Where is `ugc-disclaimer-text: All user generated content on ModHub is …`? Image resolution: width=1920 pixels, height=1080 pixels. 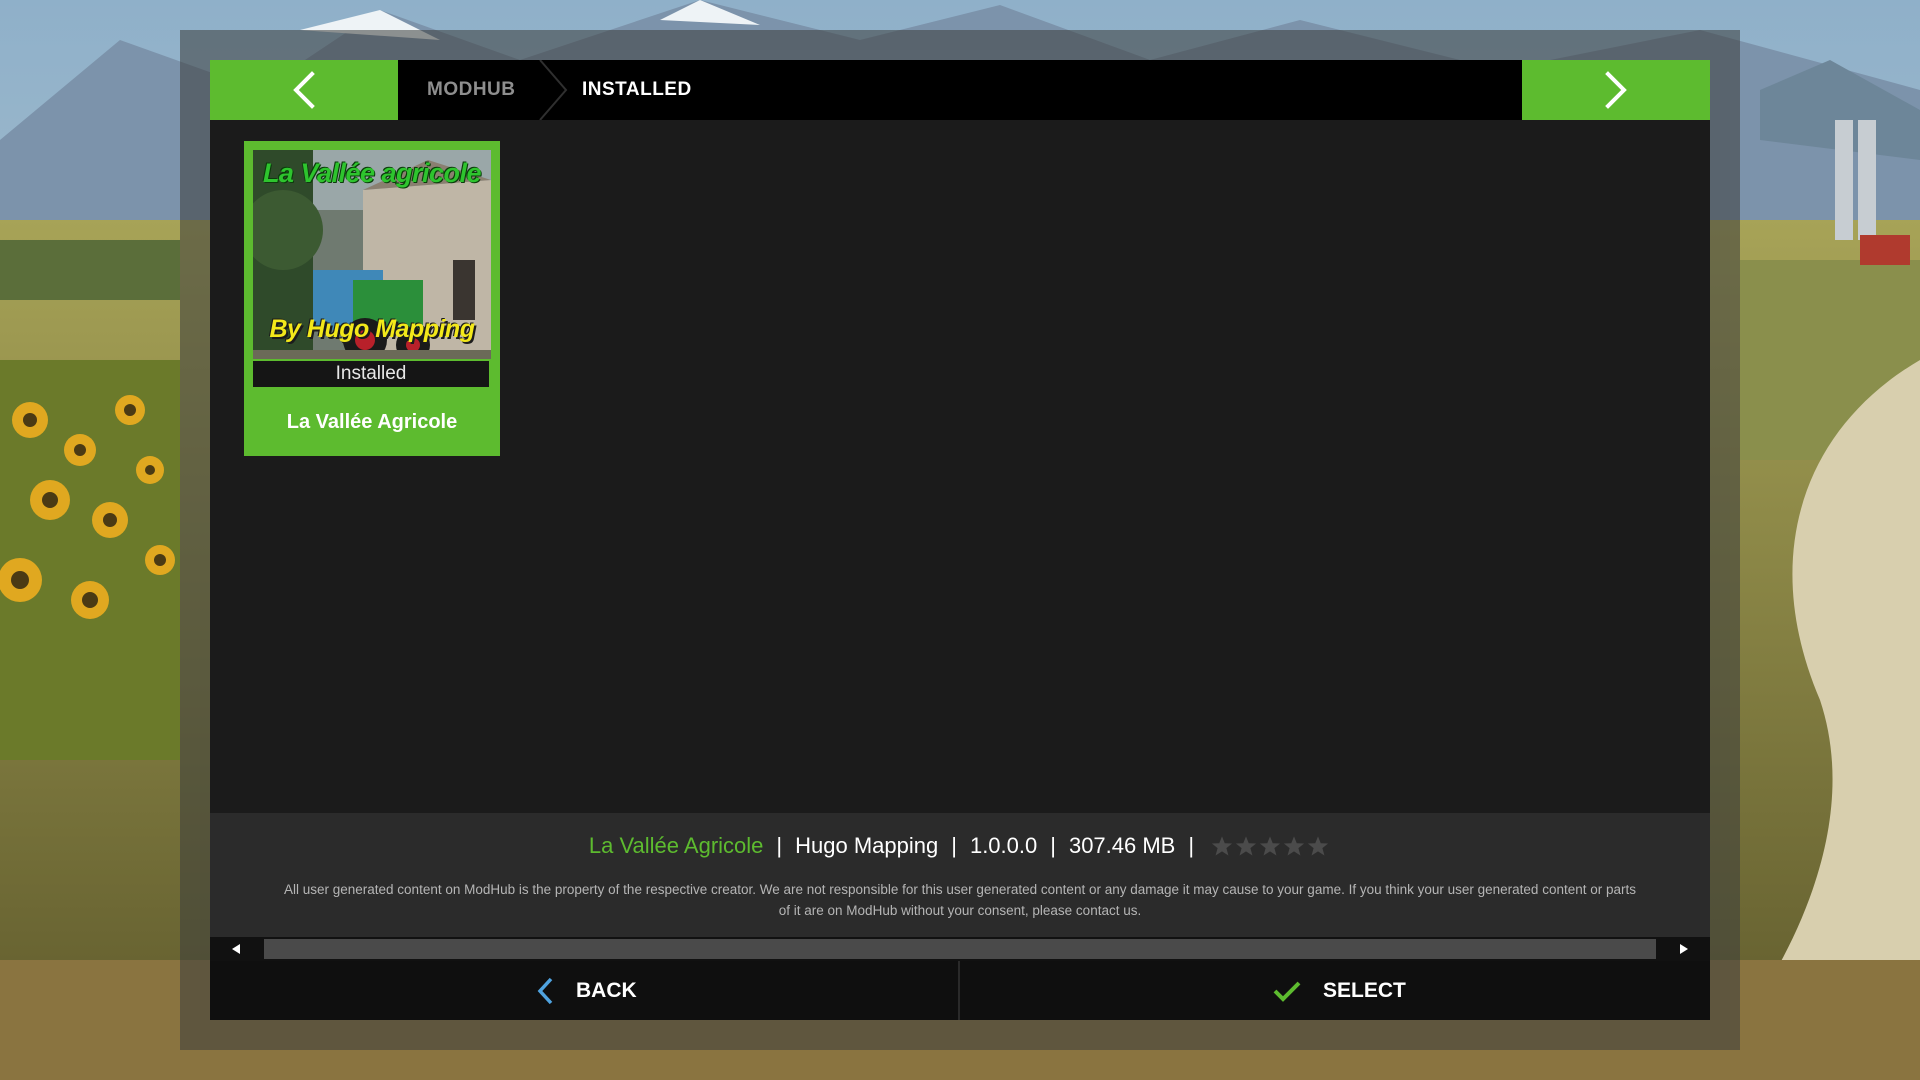 ugc-disclaimer-text: All user generated content on ModHub is … is located at coordinates (959, 900).